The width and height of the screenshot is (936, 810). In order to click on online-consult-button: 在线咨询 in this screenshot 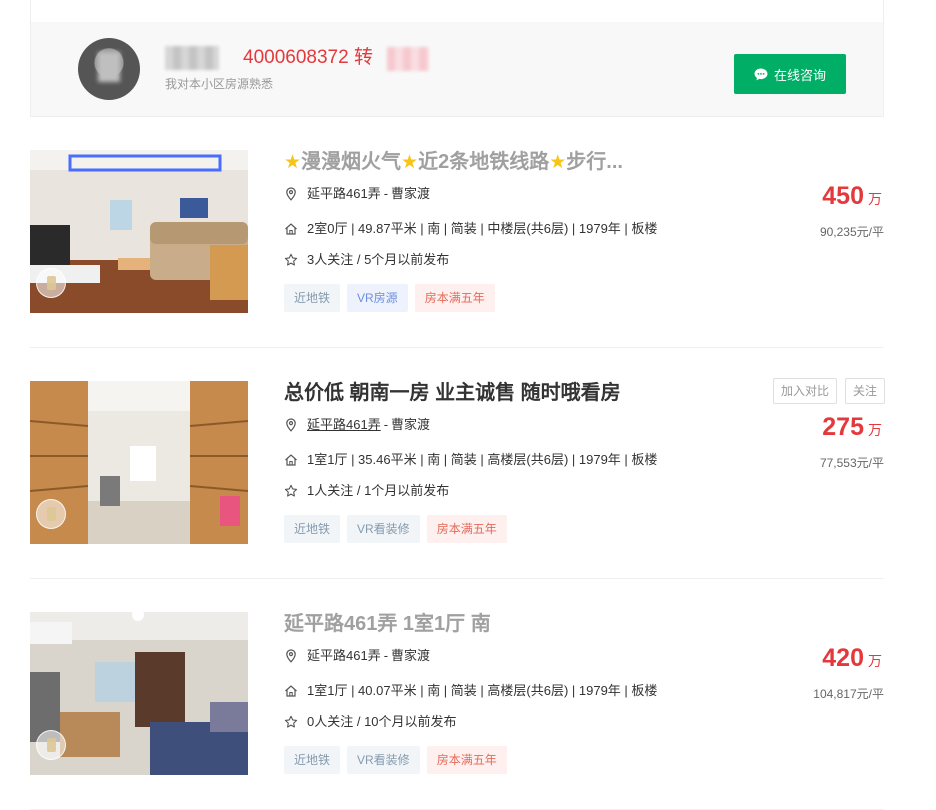, I will do `click(790, 74)`.